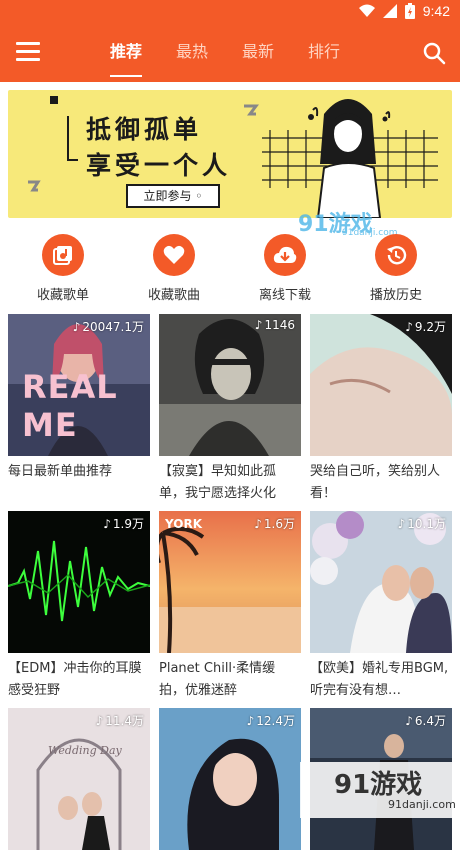 The image size is (460, 850). I want to click on menu-button, so click(28, 53).